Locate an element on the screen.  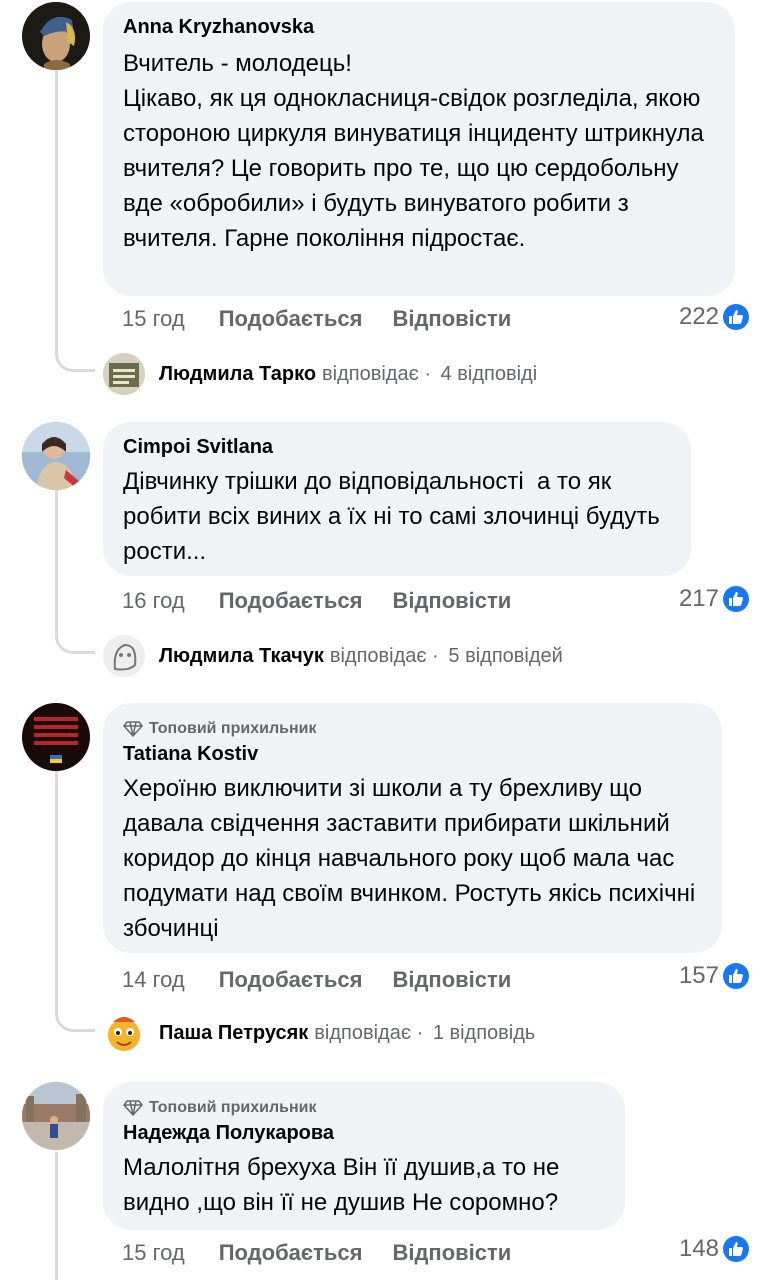
comment-actions: 16 год Подобається Відповісти is located at coordinates (316, 601).